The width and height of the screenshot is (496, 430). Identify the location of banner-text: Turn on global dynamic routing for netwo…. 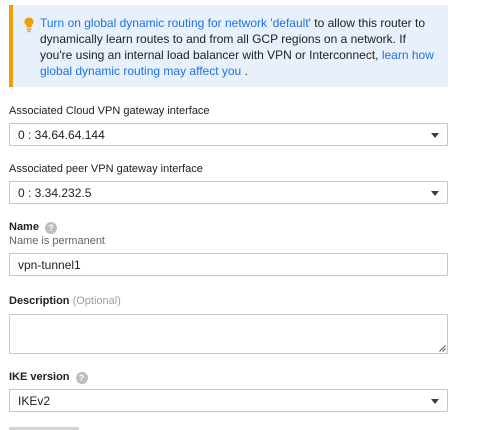
(240, 47).